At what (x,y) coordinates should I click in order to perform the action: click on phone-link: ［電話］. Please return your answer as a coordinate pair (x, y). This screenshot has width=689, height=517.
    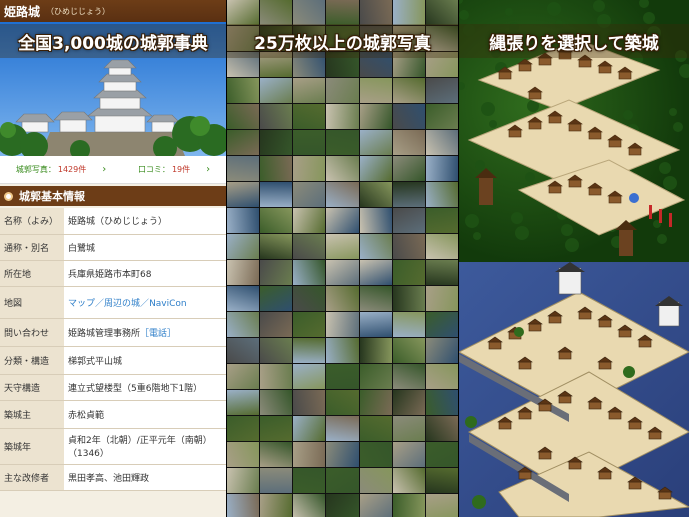
    Looking at the image, I should click on (158, 334).